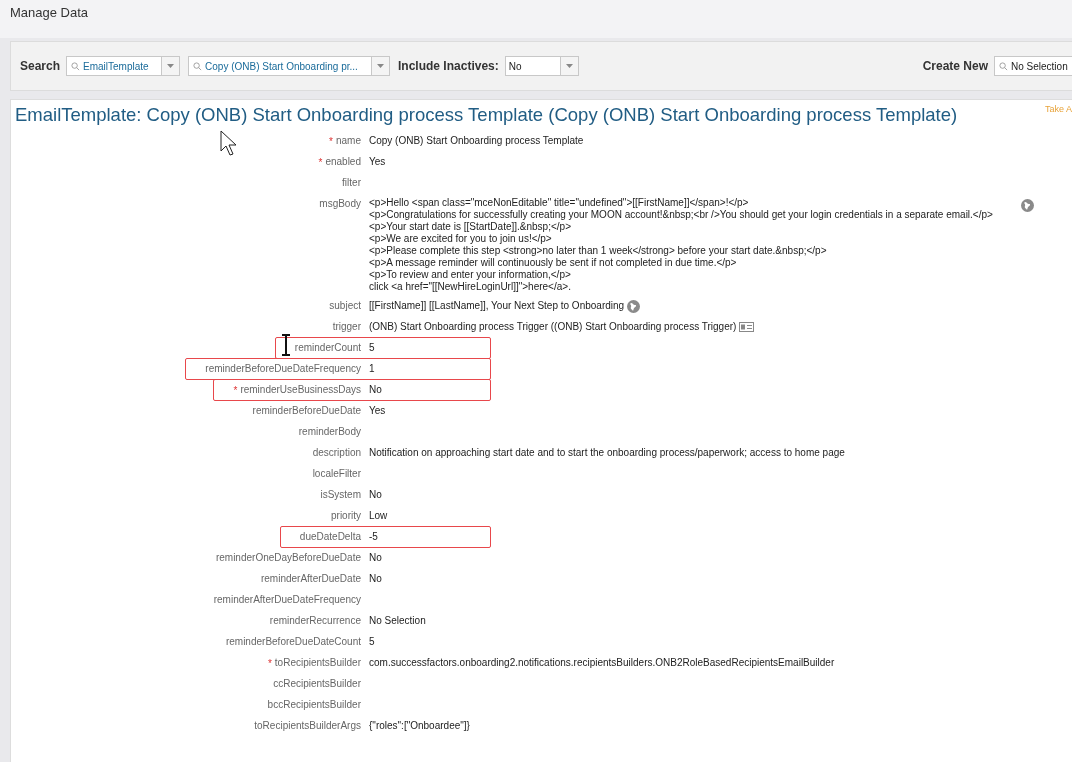  Describe the element at coordinates (470, 275) in the screenshot. I see `field-value: <p>To review and enter your information,</p>` at that location.